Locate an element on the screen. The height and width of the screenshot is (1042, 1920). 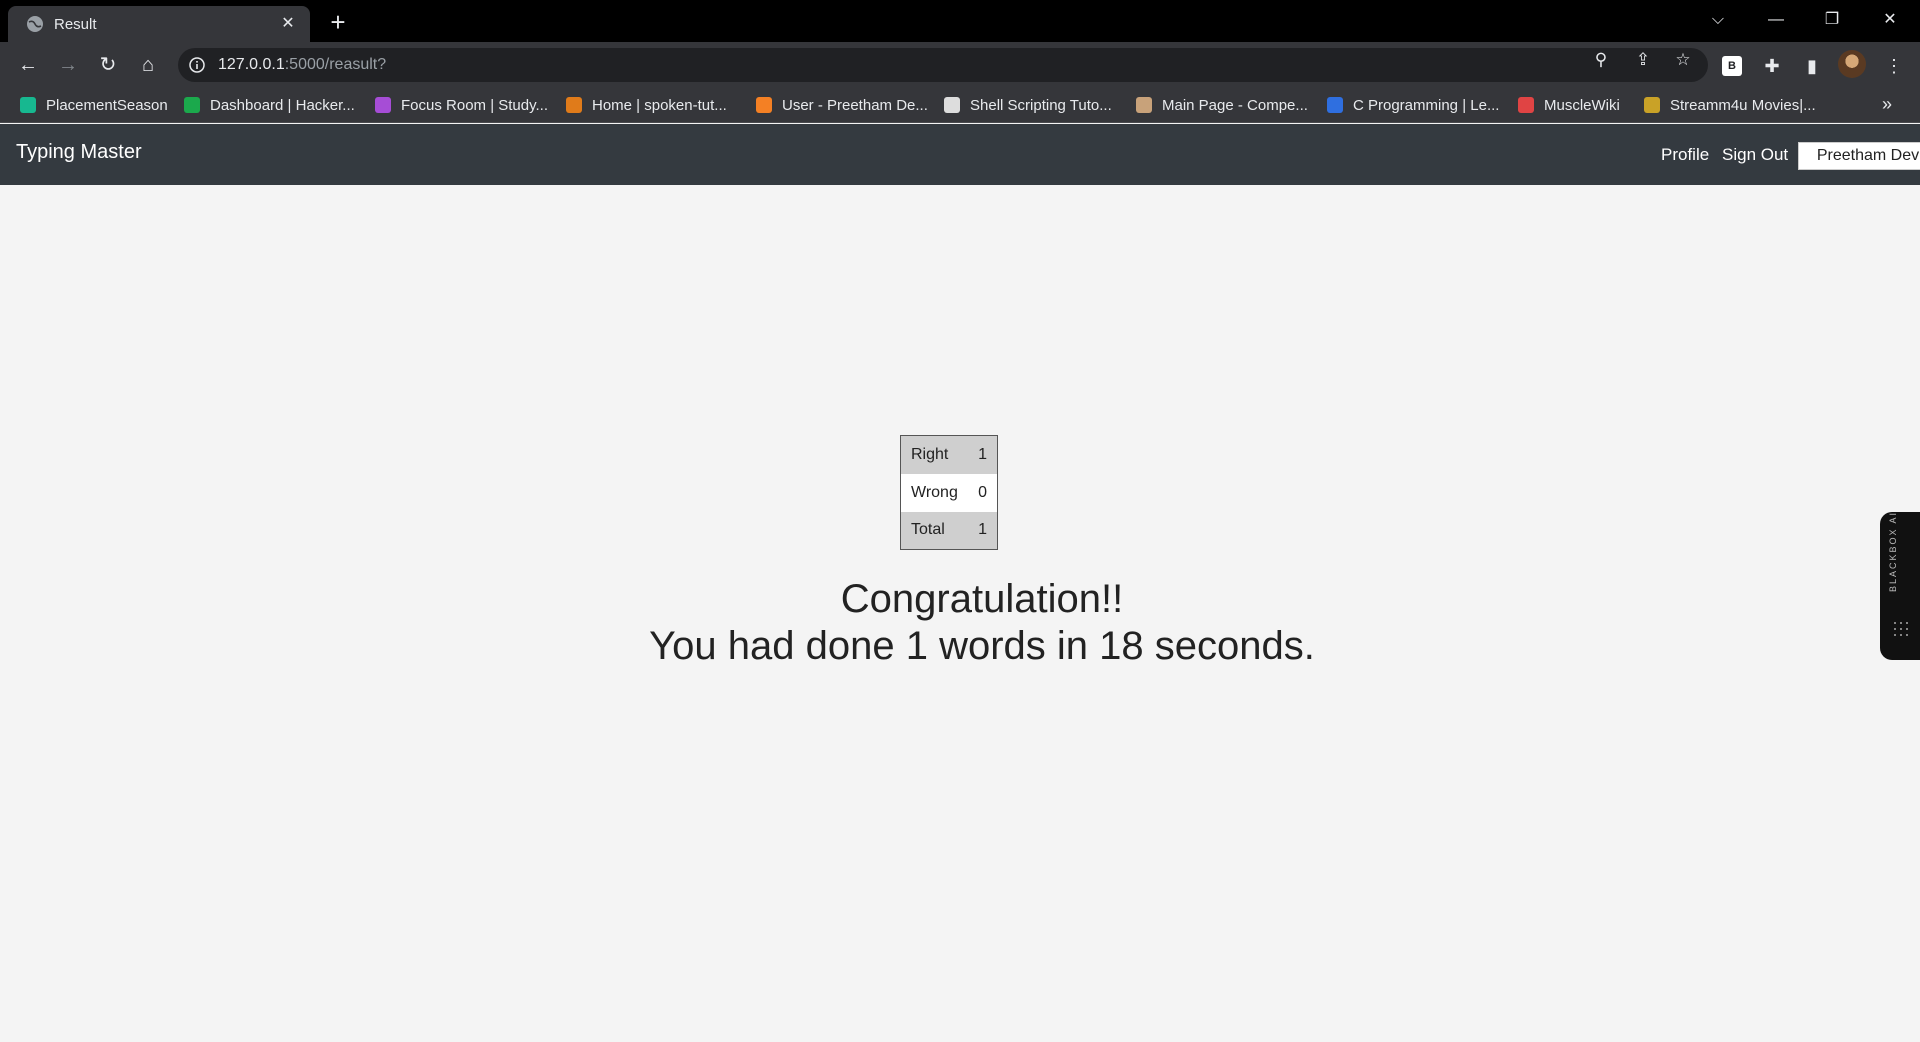
result-table: Right 1 Wrong 0 Total 1 is located at coordinates (949, 492).